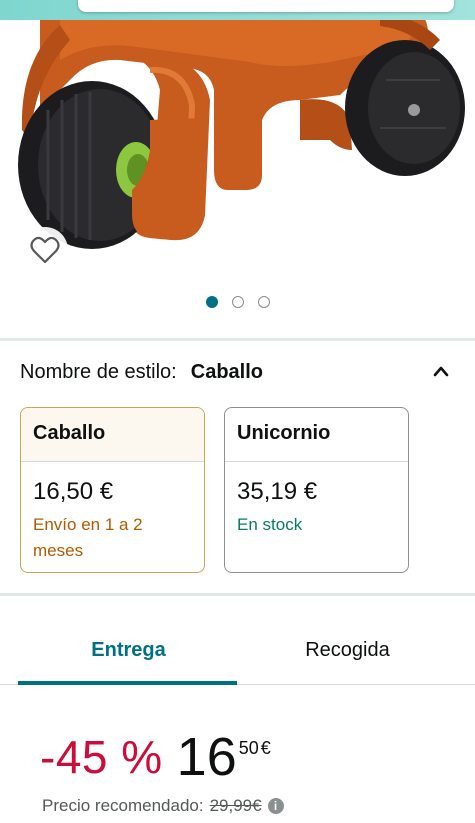 The height and width of the screenshot is (823, 475). I want to click on style-option-unicornio: Unicornio 35,19 € En stock, so click(316, 490).